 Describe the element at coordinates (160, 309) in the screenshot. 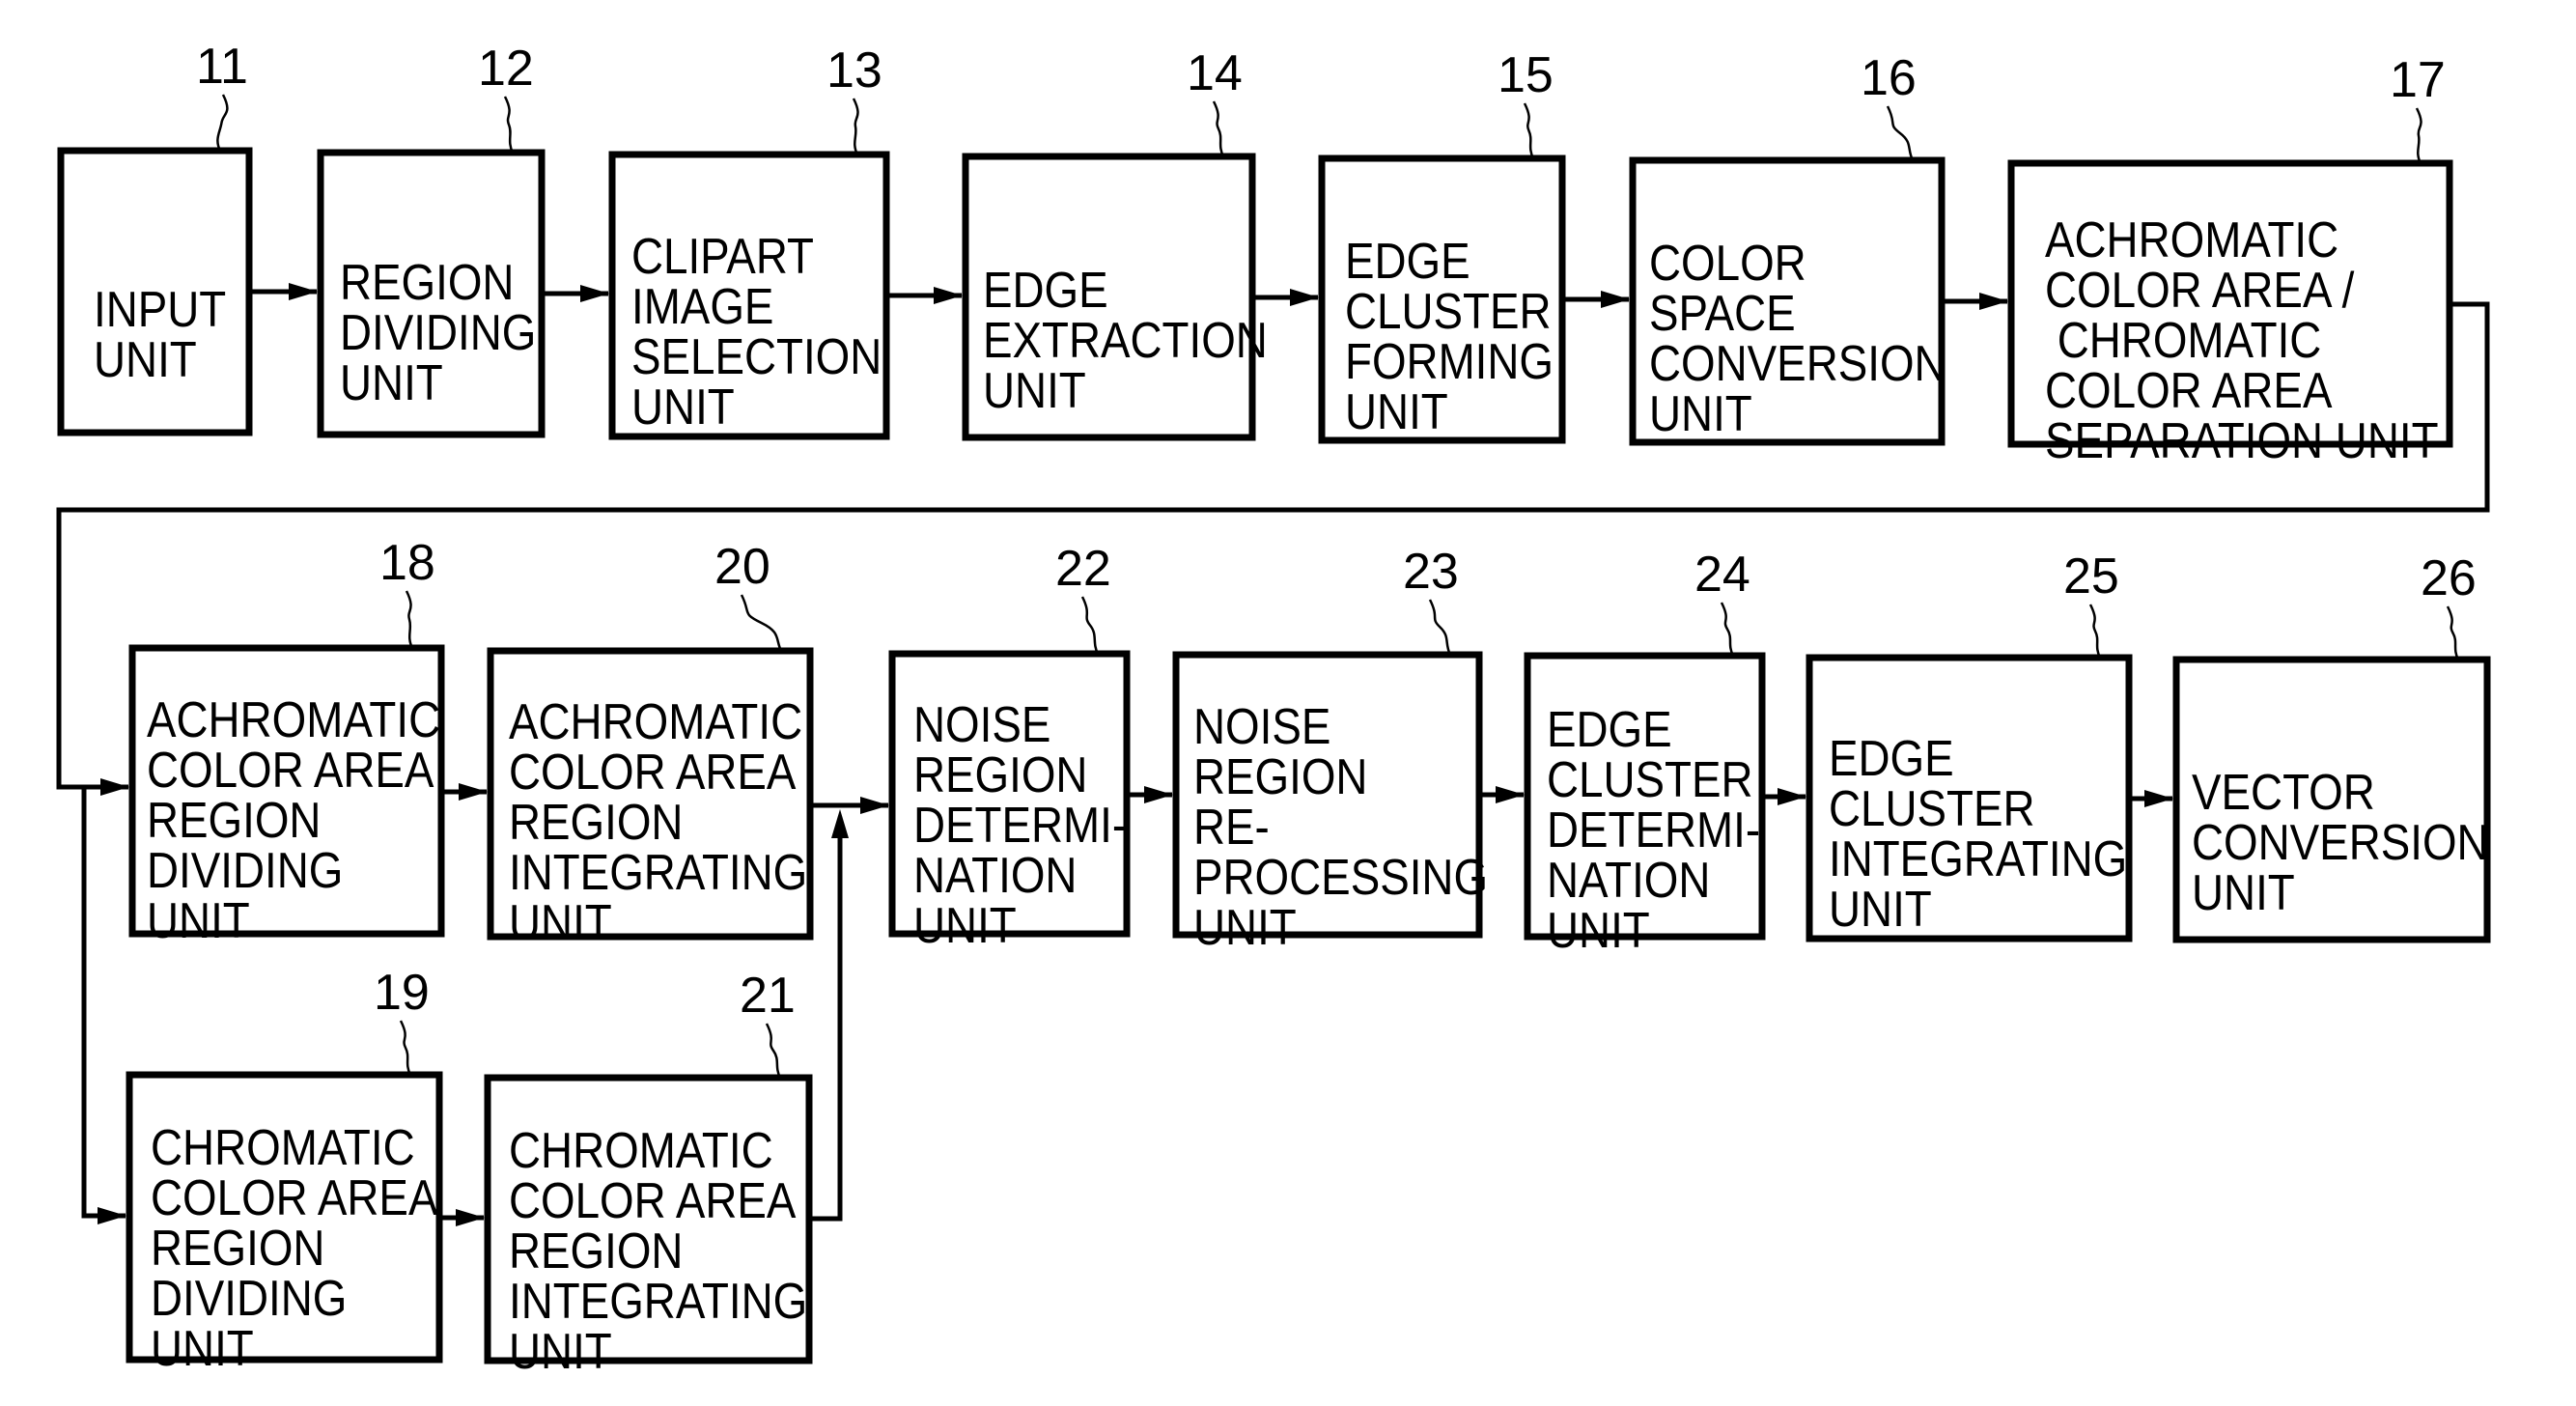

I see `block-label-line: INPUT` at that location.